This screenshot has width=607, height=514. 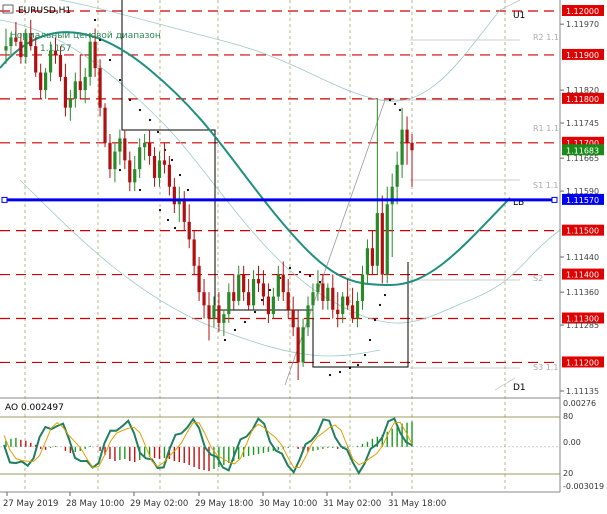 What do you see at coordinates (519, 16) in the screenshot?
I see `level-label-u1: U1` at bounding box center [519, 16].